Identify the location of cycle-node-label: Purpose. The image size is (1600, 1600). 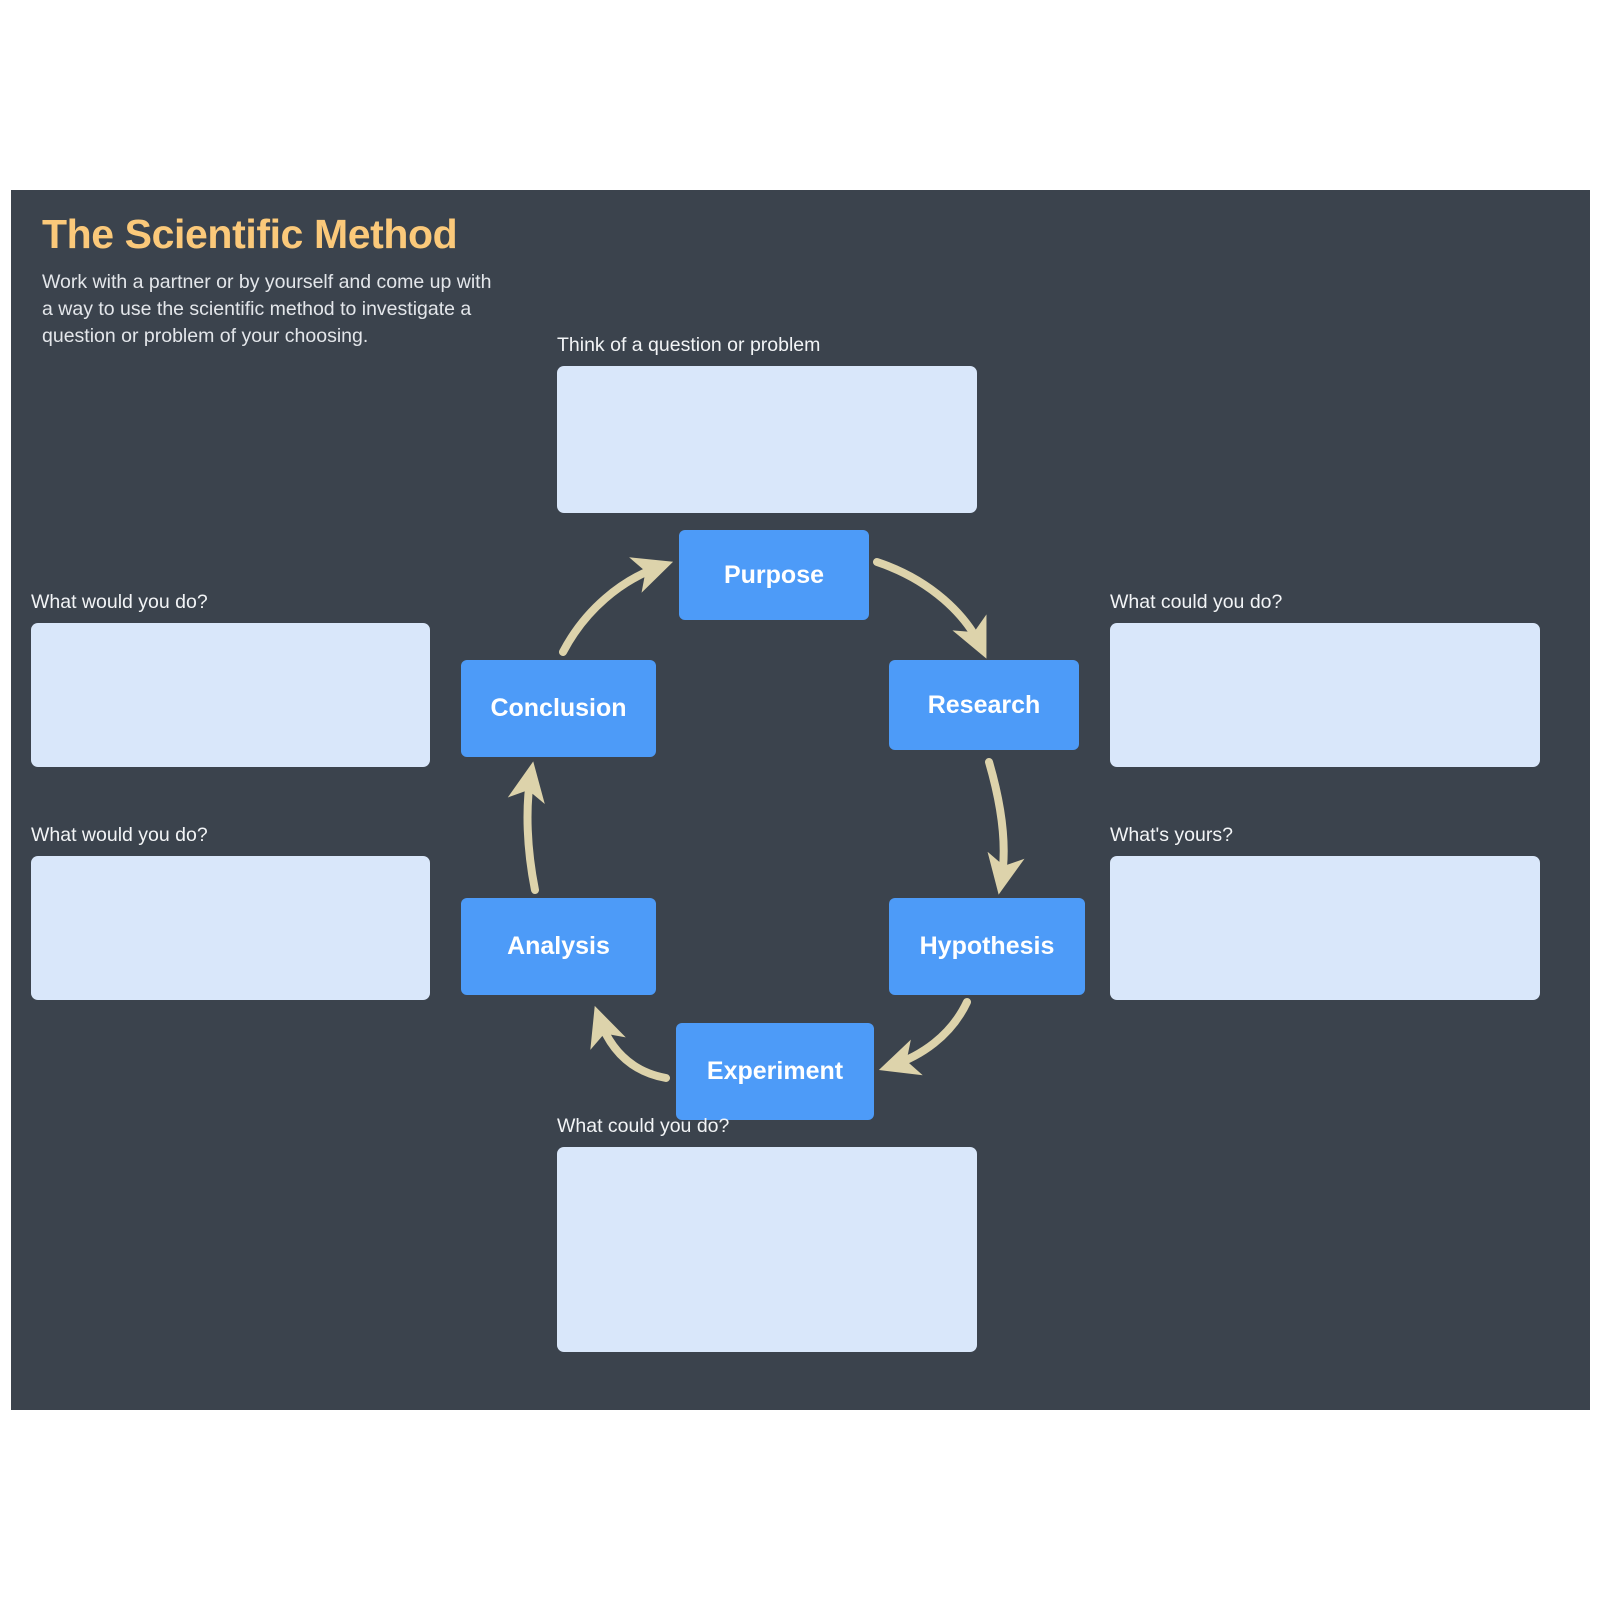
(774, 574).